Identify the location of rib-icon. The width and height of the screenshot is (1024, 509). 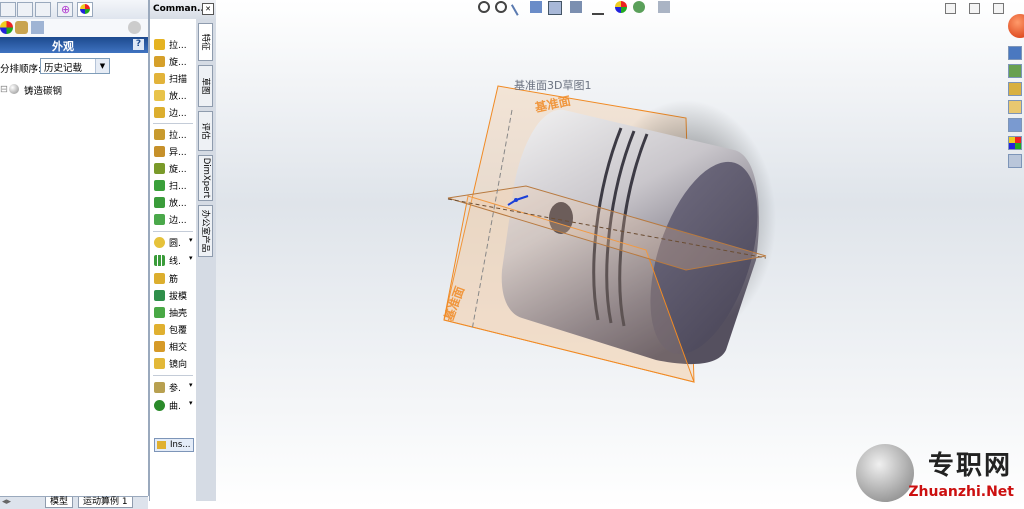
(159, 278).